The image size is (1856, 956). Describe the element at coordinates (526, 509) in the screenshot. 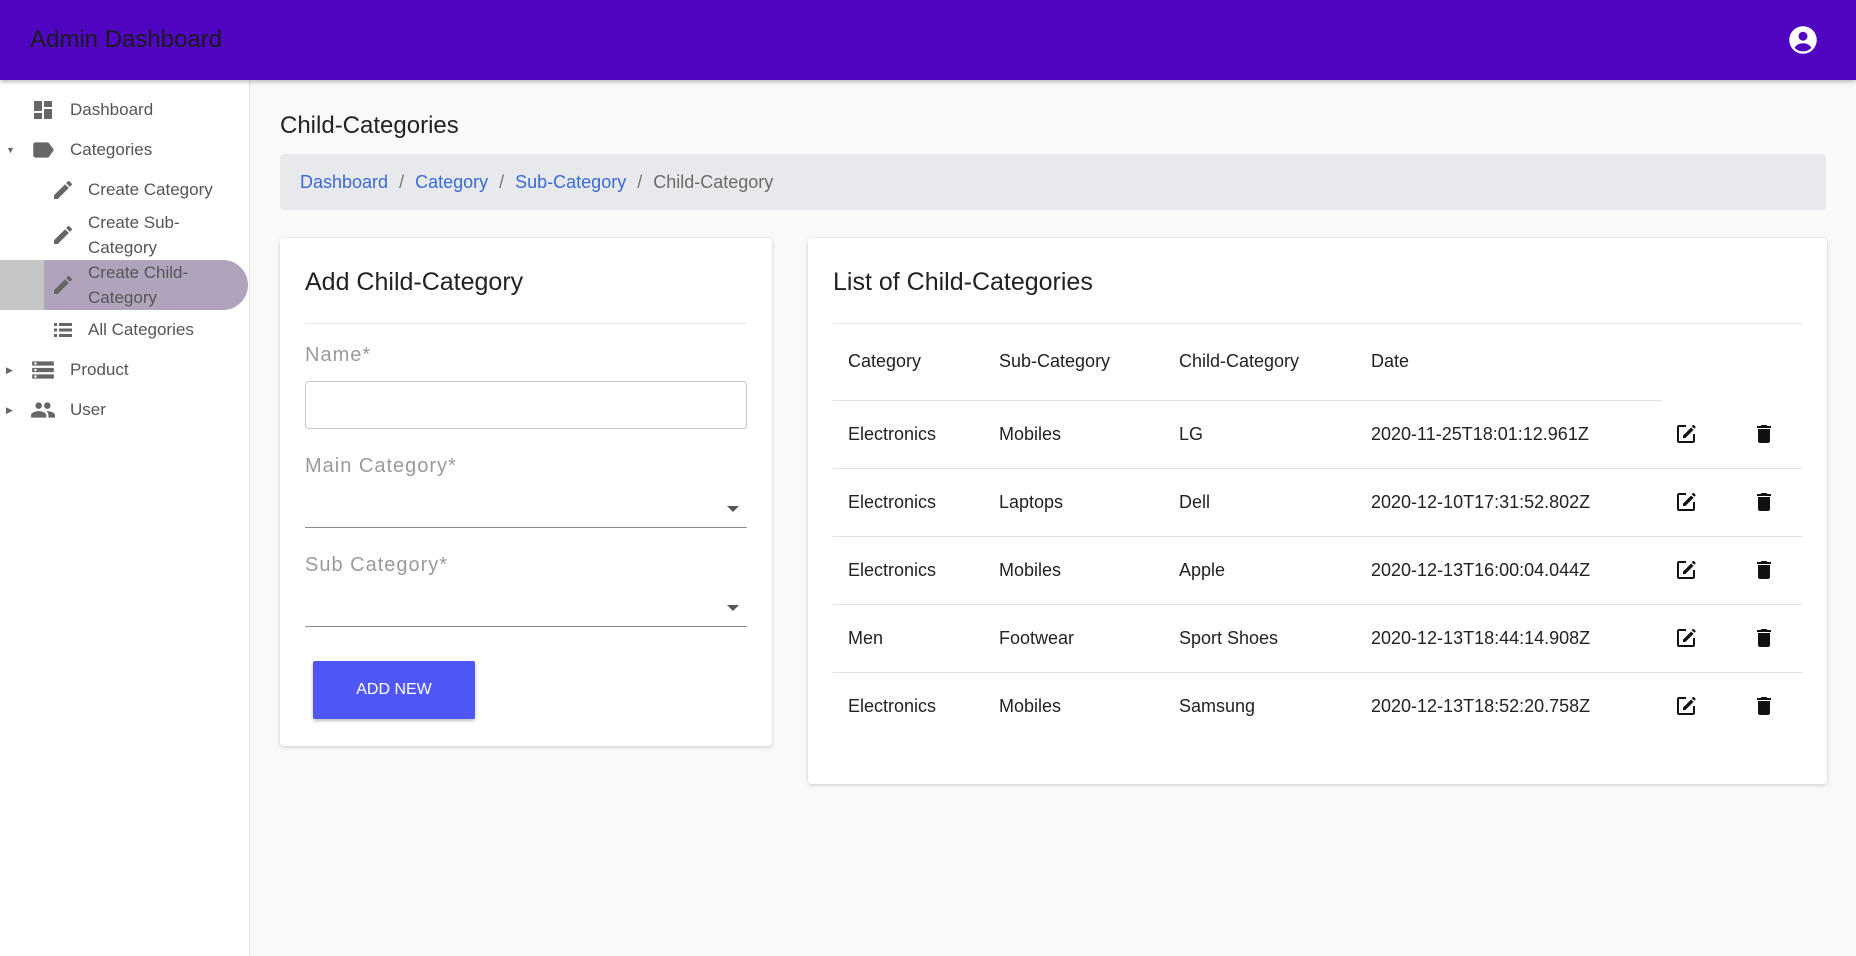

I see `main-category-select` at that location.